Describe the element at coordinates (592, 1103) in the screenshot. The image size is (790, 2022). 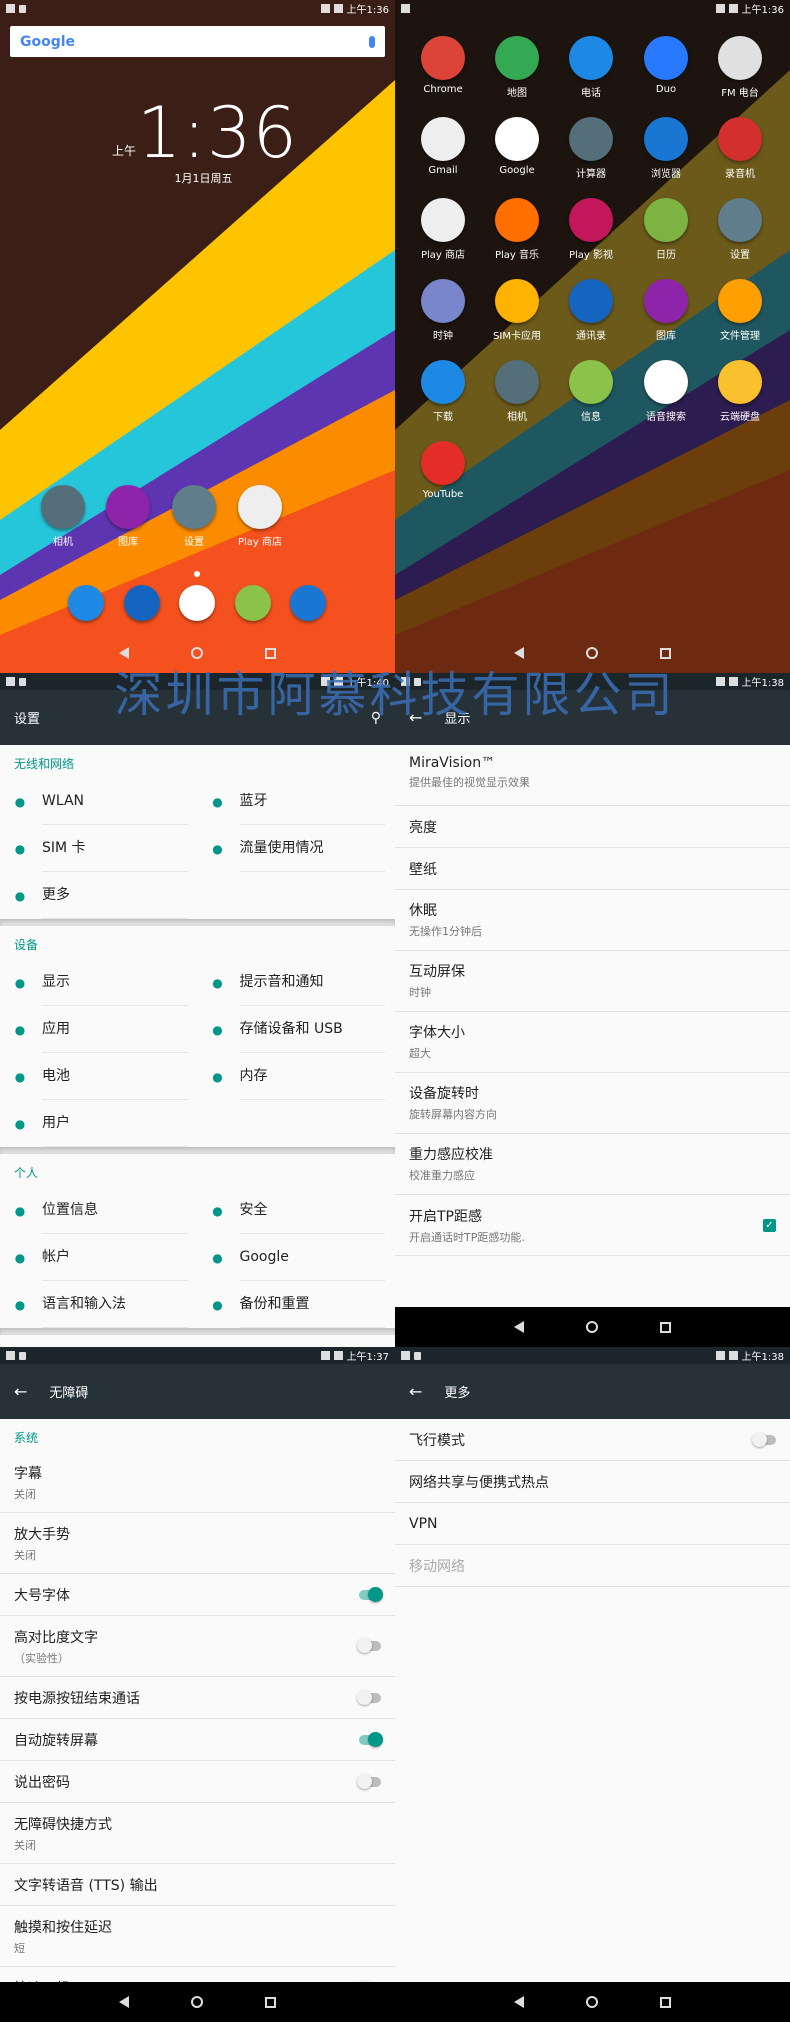
I see `display-item: 设备旋转时 旋转屏幕内容方向` at that location.